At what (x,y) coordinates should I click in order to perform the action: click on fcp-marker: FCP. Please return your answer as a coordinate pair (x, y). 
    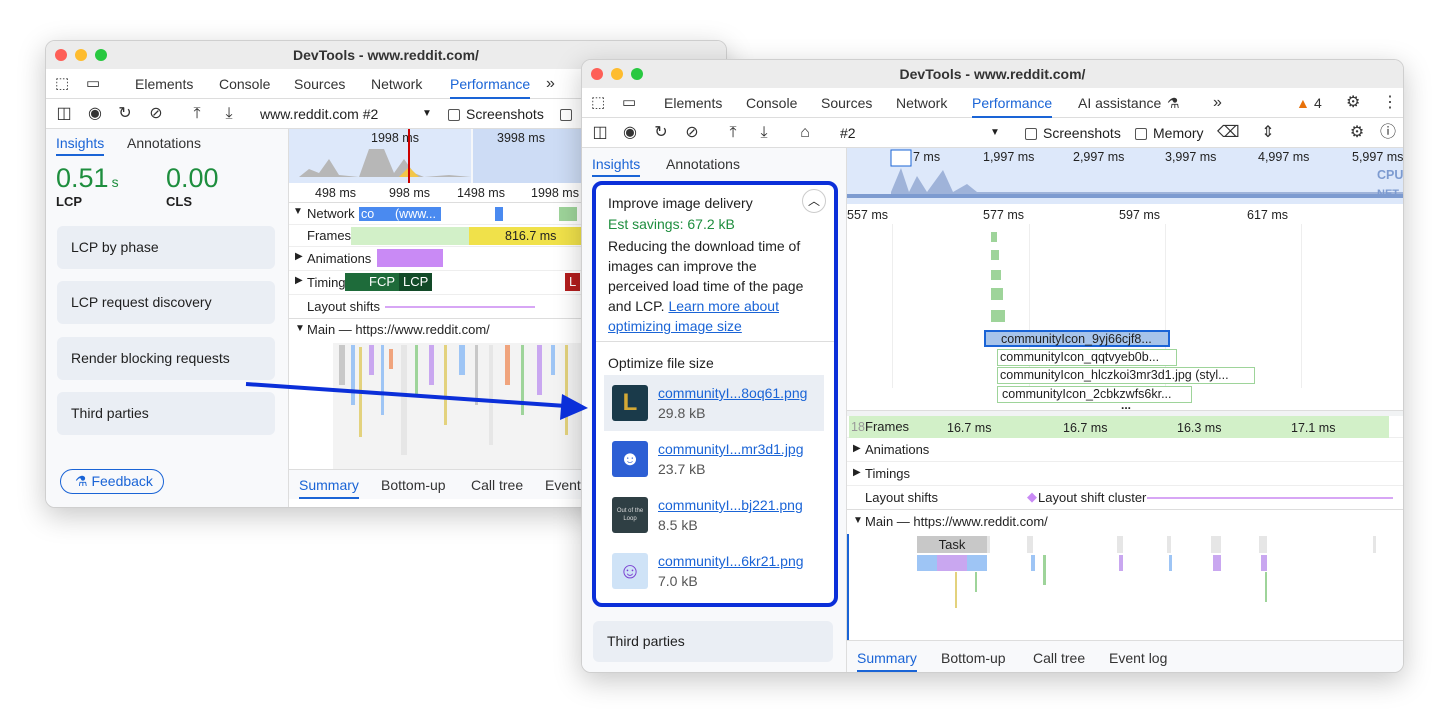
    Looking at the image, I should click on (382, 282).